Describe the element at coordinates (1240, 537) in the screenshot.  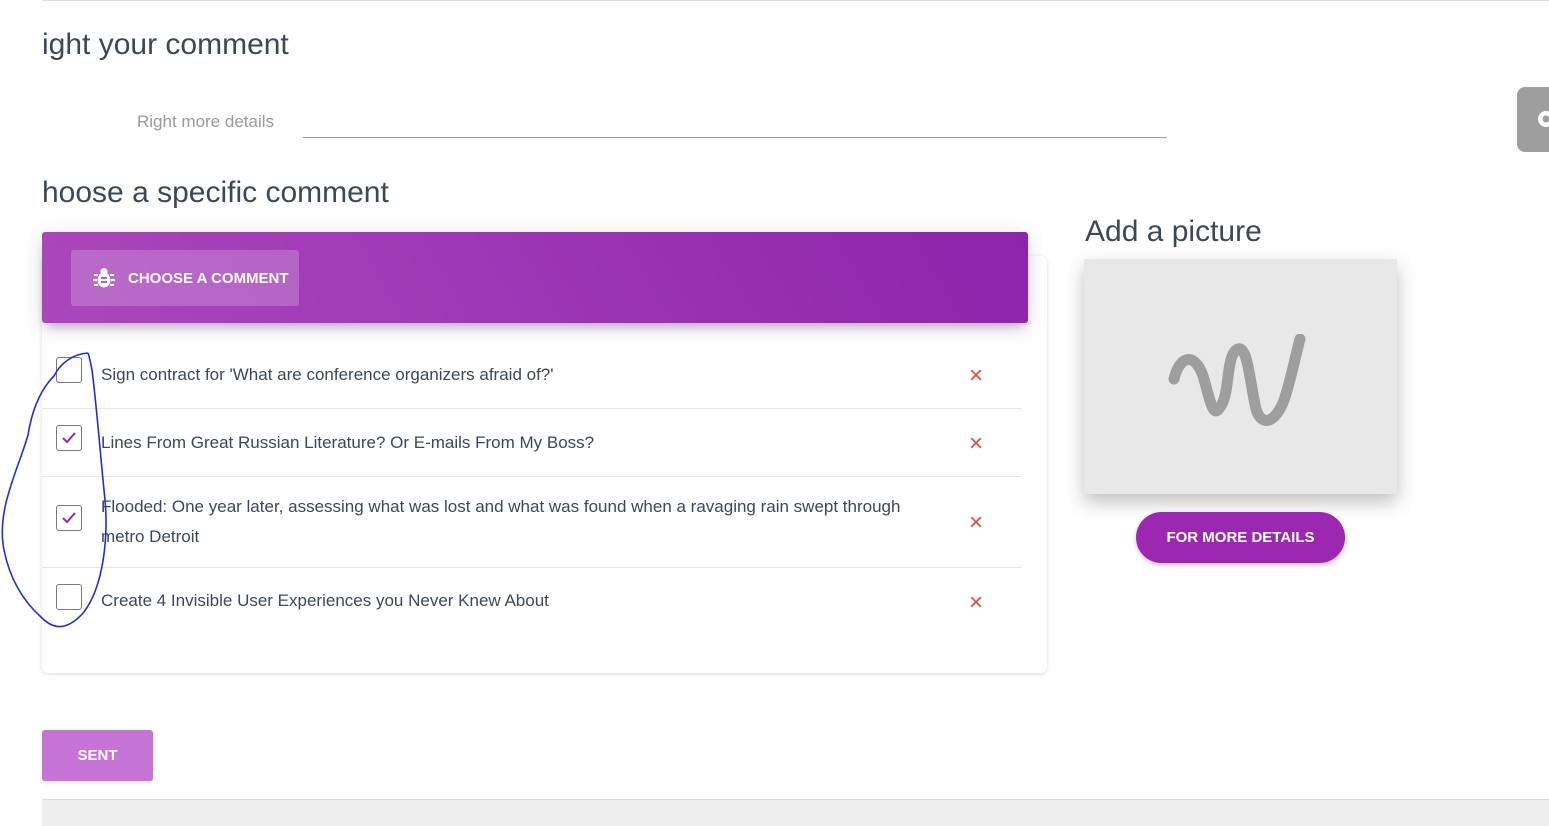
I see `more-details-button: FOR MORE DETAILS` at that location.